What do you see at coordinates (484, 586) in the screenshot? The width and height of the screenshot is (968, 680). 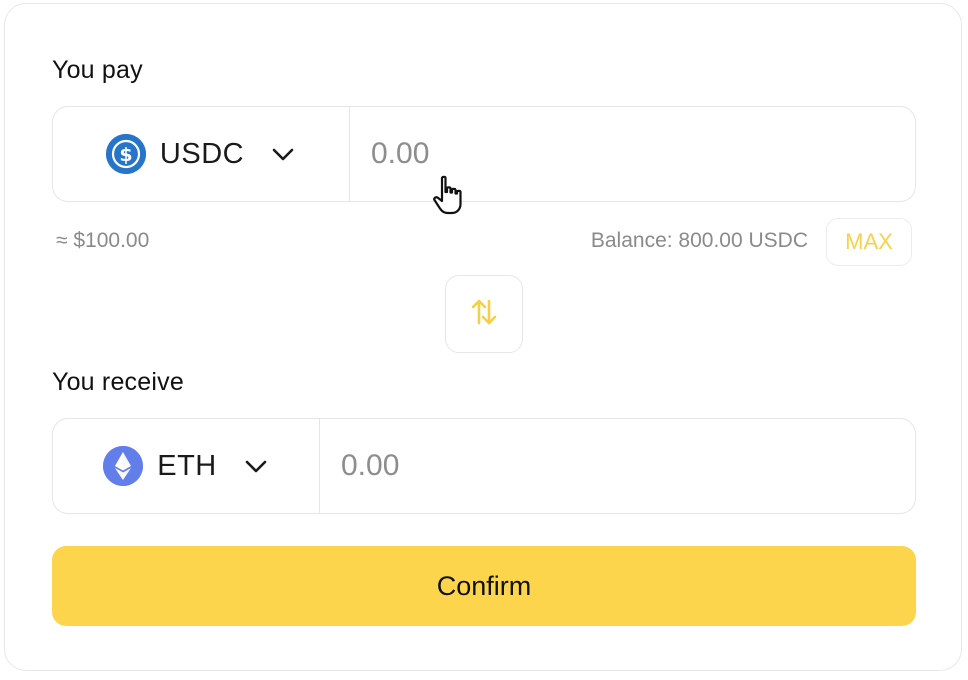 I see `confirm-button: Confirm` at bounding box center [484, 586].